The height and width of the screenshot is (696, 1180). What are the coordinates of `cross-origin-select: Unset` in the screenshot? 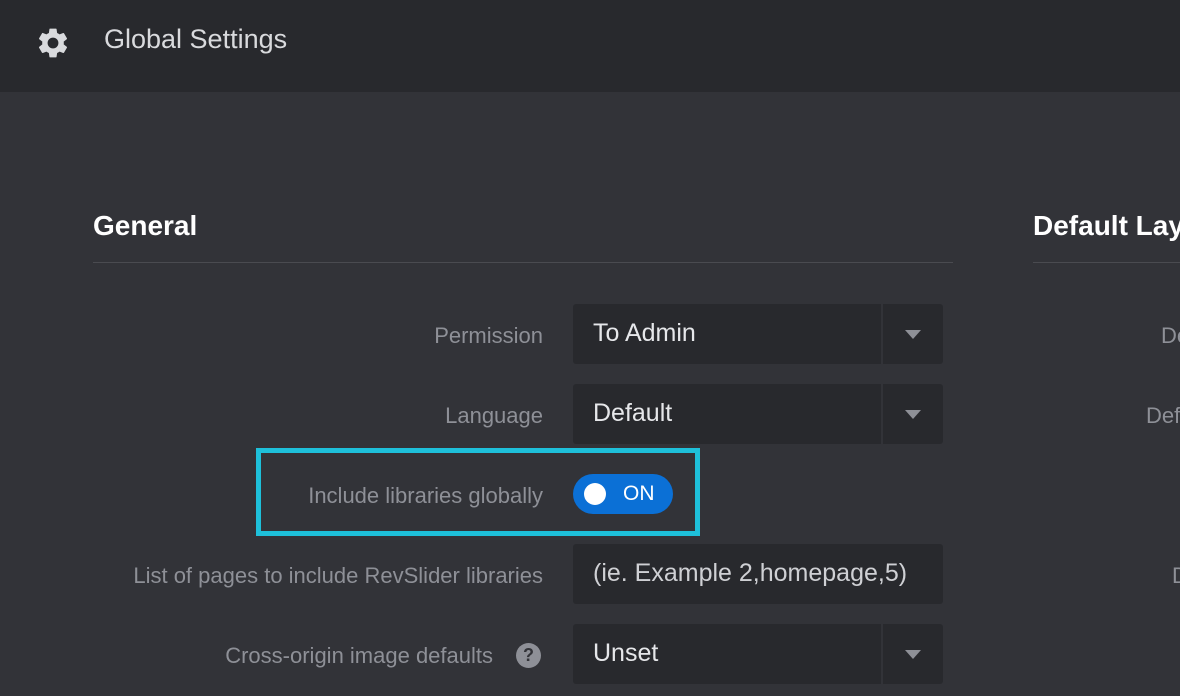 It's located at (758, 654).